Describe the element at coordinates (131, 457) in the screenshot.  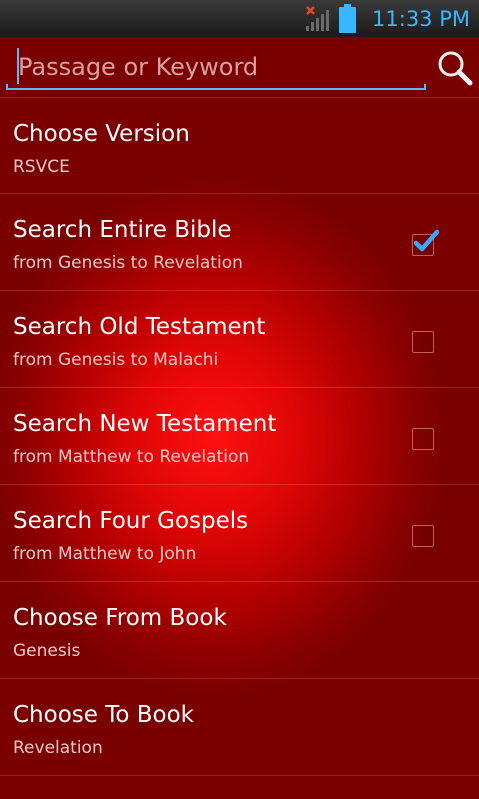
I see `option-subtitle: from Matthew to Revelation` at that location.